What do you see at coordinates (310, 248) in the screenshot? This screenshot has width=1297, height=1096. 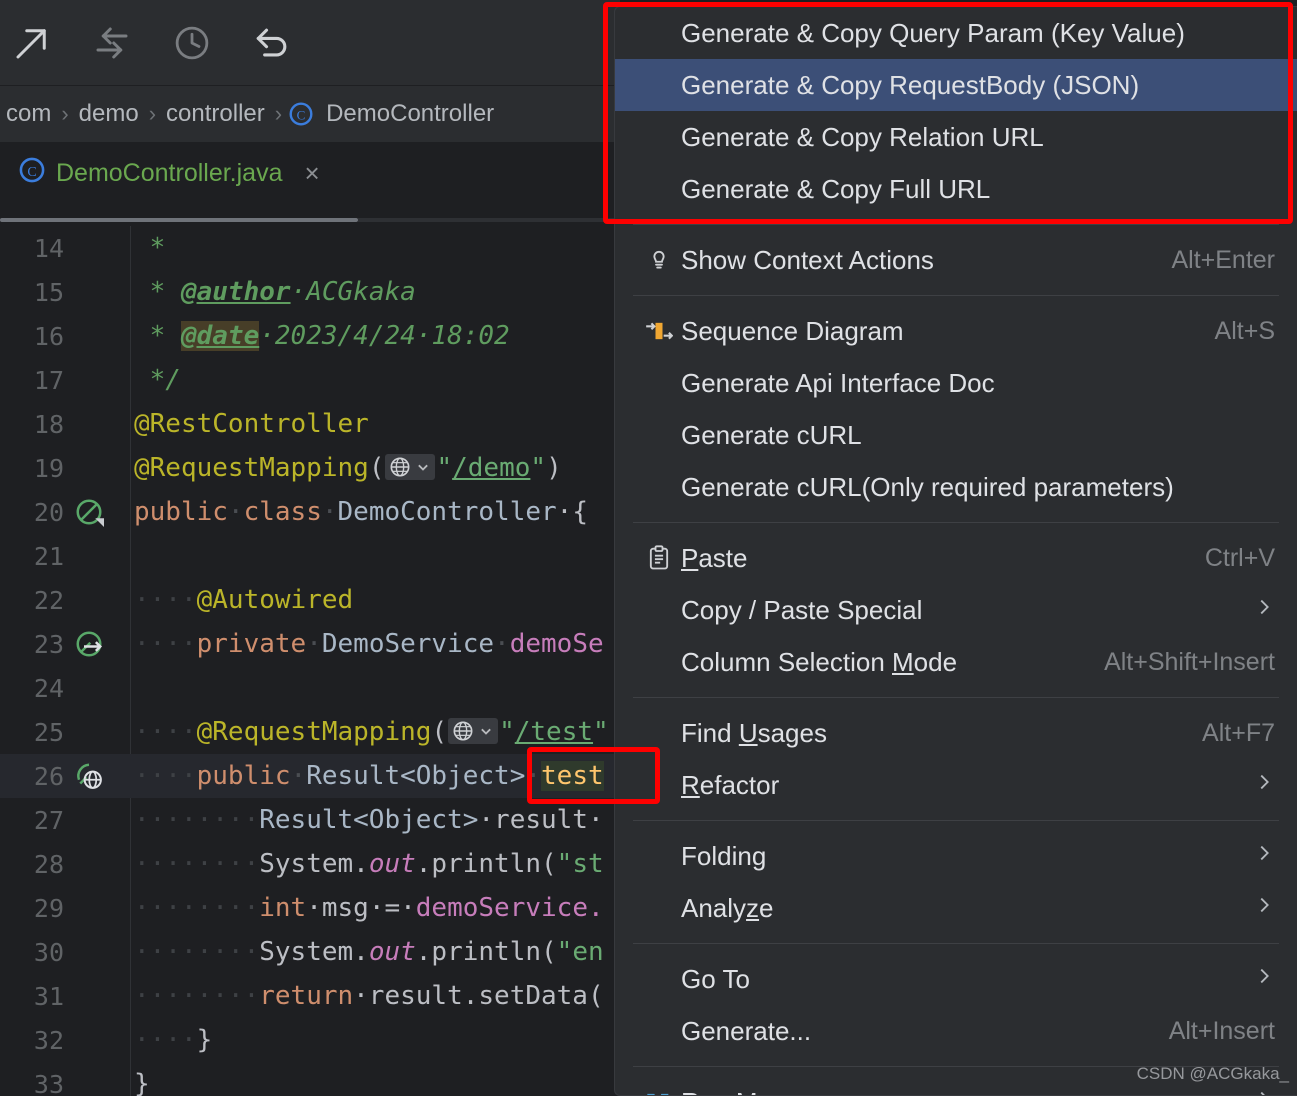 I see `code-line: 14 *` at bounding box center [310, 248].